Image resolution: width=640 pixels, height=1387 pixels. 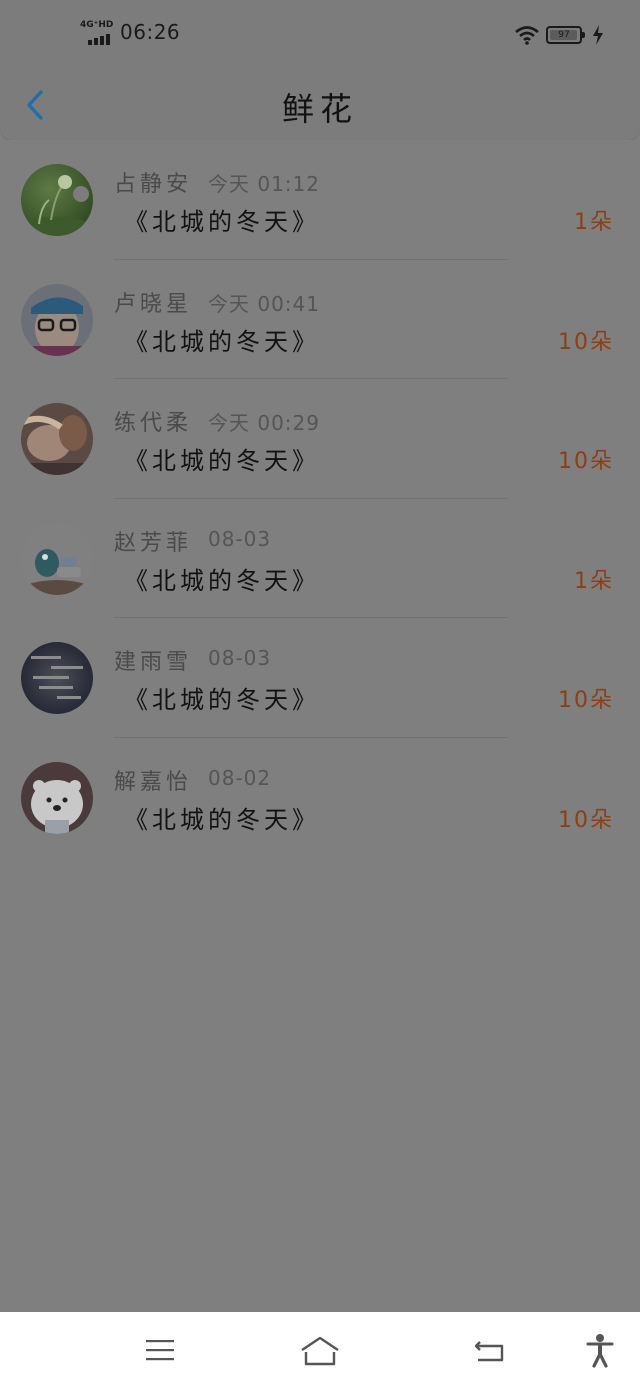 What do you see at coordinates (264, 303) in the screenshot?
I see `send-date: 今天 00:41` at bounding box center [264, 303].